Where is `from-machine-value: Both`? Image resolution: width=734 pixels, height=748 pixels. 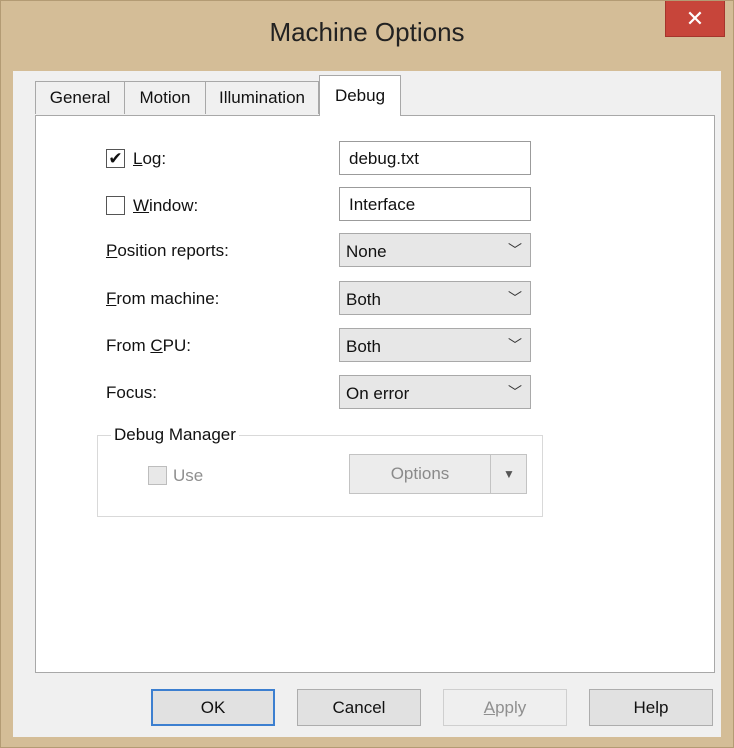
from-machine-value: Both is located at coordinates (363, 299).